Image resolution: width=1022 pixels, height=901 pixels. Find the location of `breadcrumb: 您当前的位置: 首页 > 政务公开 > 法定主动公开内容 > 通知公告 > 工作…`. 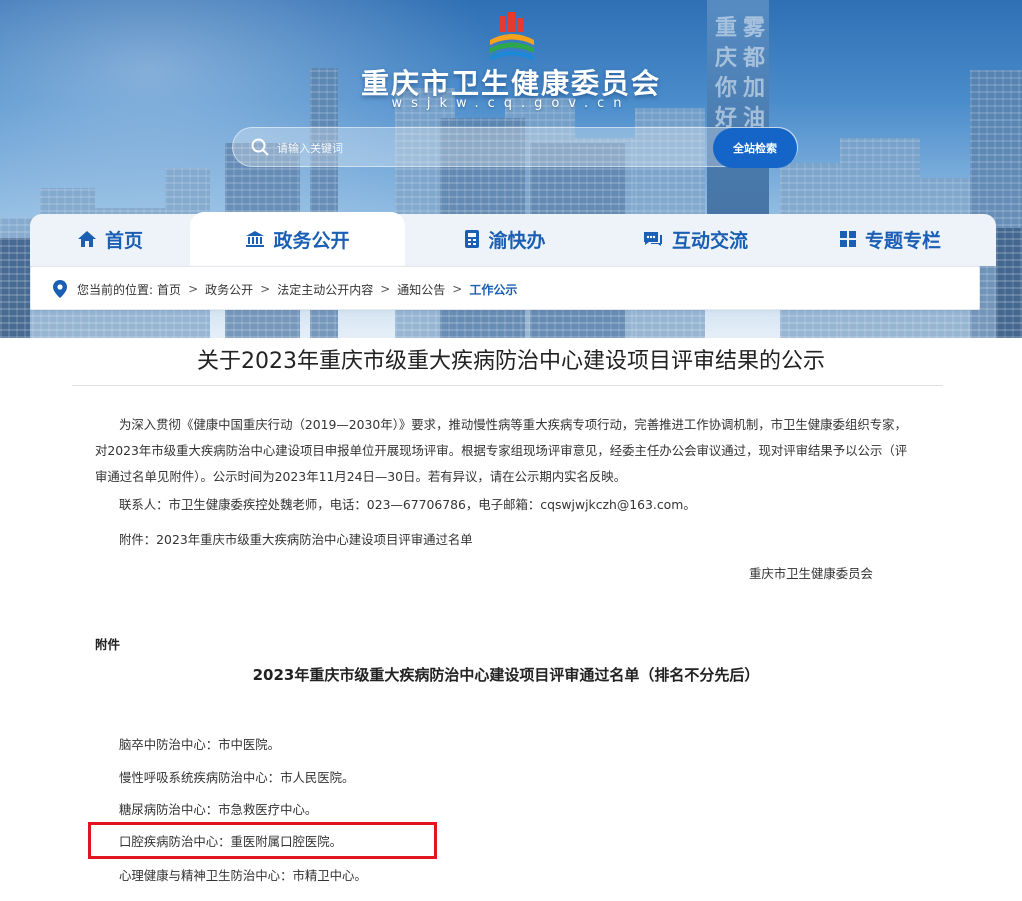

breadcrumb: 您当前的位置: 首页 > 政务公开 > 法定主动公开内容 > 通知公告 > 工作… is located at coordinates (285, 289).